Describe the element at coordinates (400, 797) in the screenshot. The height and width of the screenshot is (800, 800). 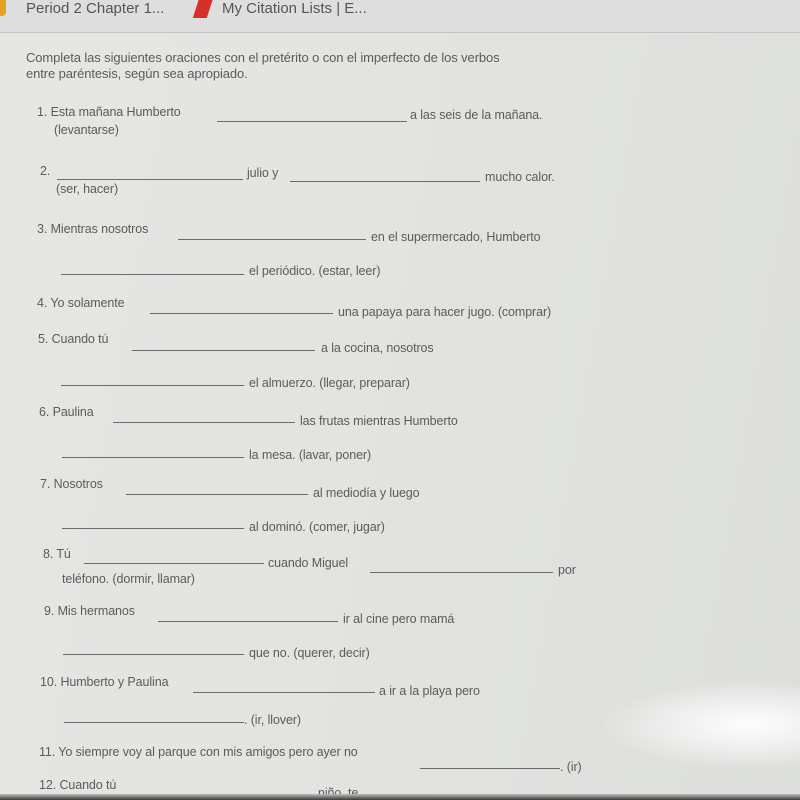
I see `screen-bottom-edge` at that location.